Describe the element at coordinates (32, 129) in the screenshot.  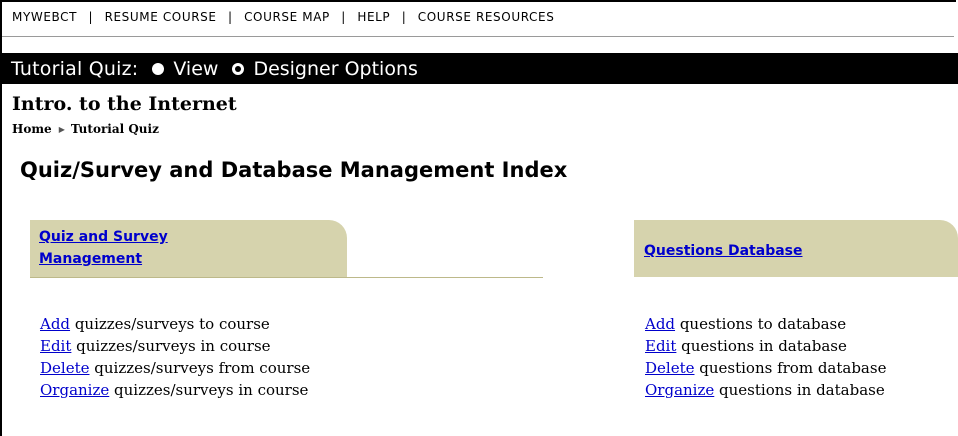
I see `breadcrumb-home: Home` at that location.